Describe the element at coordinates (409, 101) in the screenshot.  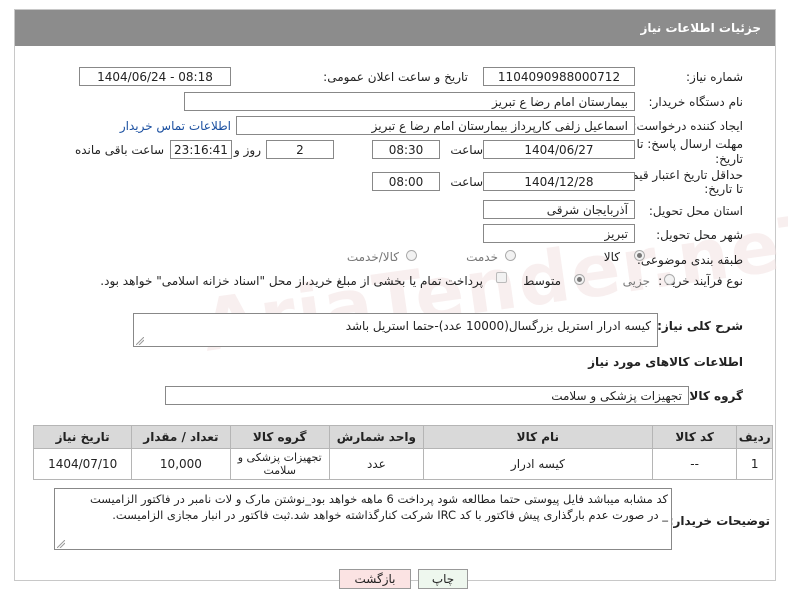
I see `buyer-org-field: بیمارستان امام رضا ع تبریز` at that location.